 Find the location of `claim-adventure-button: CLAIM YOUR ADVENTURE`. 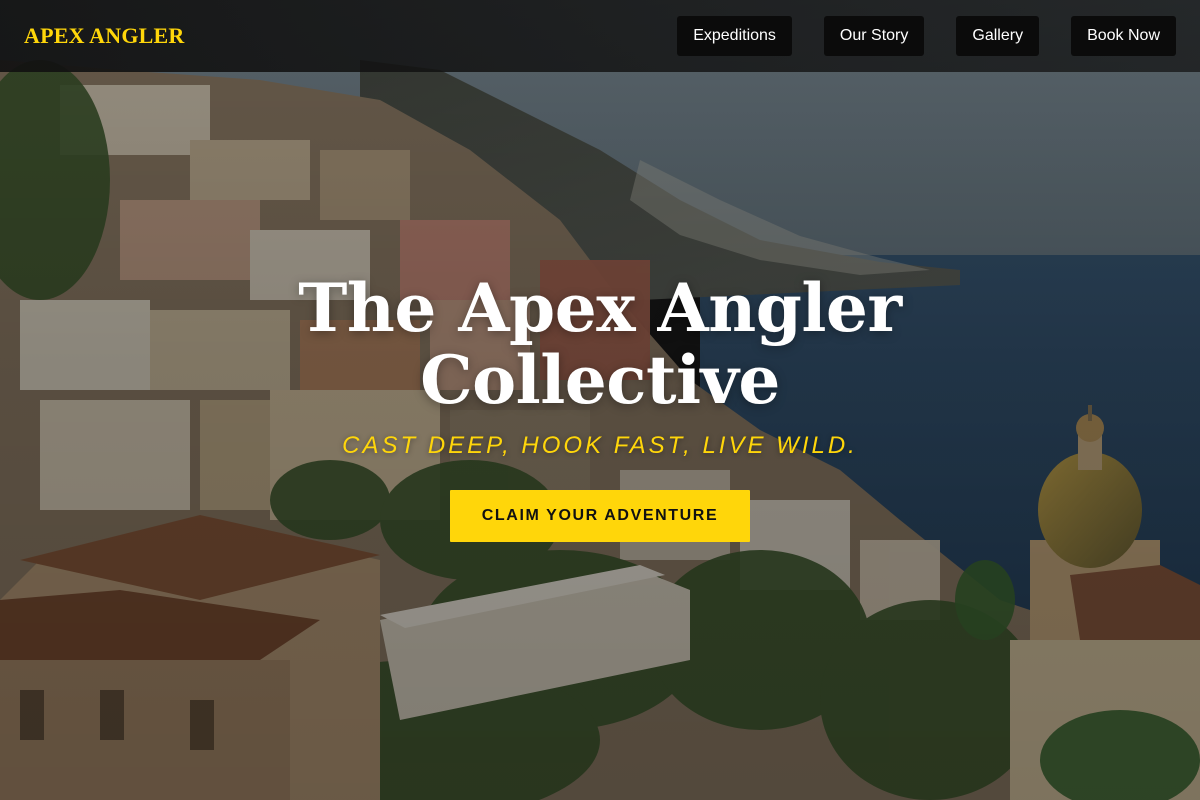

claim-adventure-button: CLAIM YOUR ADVENTURE is located at coordinates (600, 516).